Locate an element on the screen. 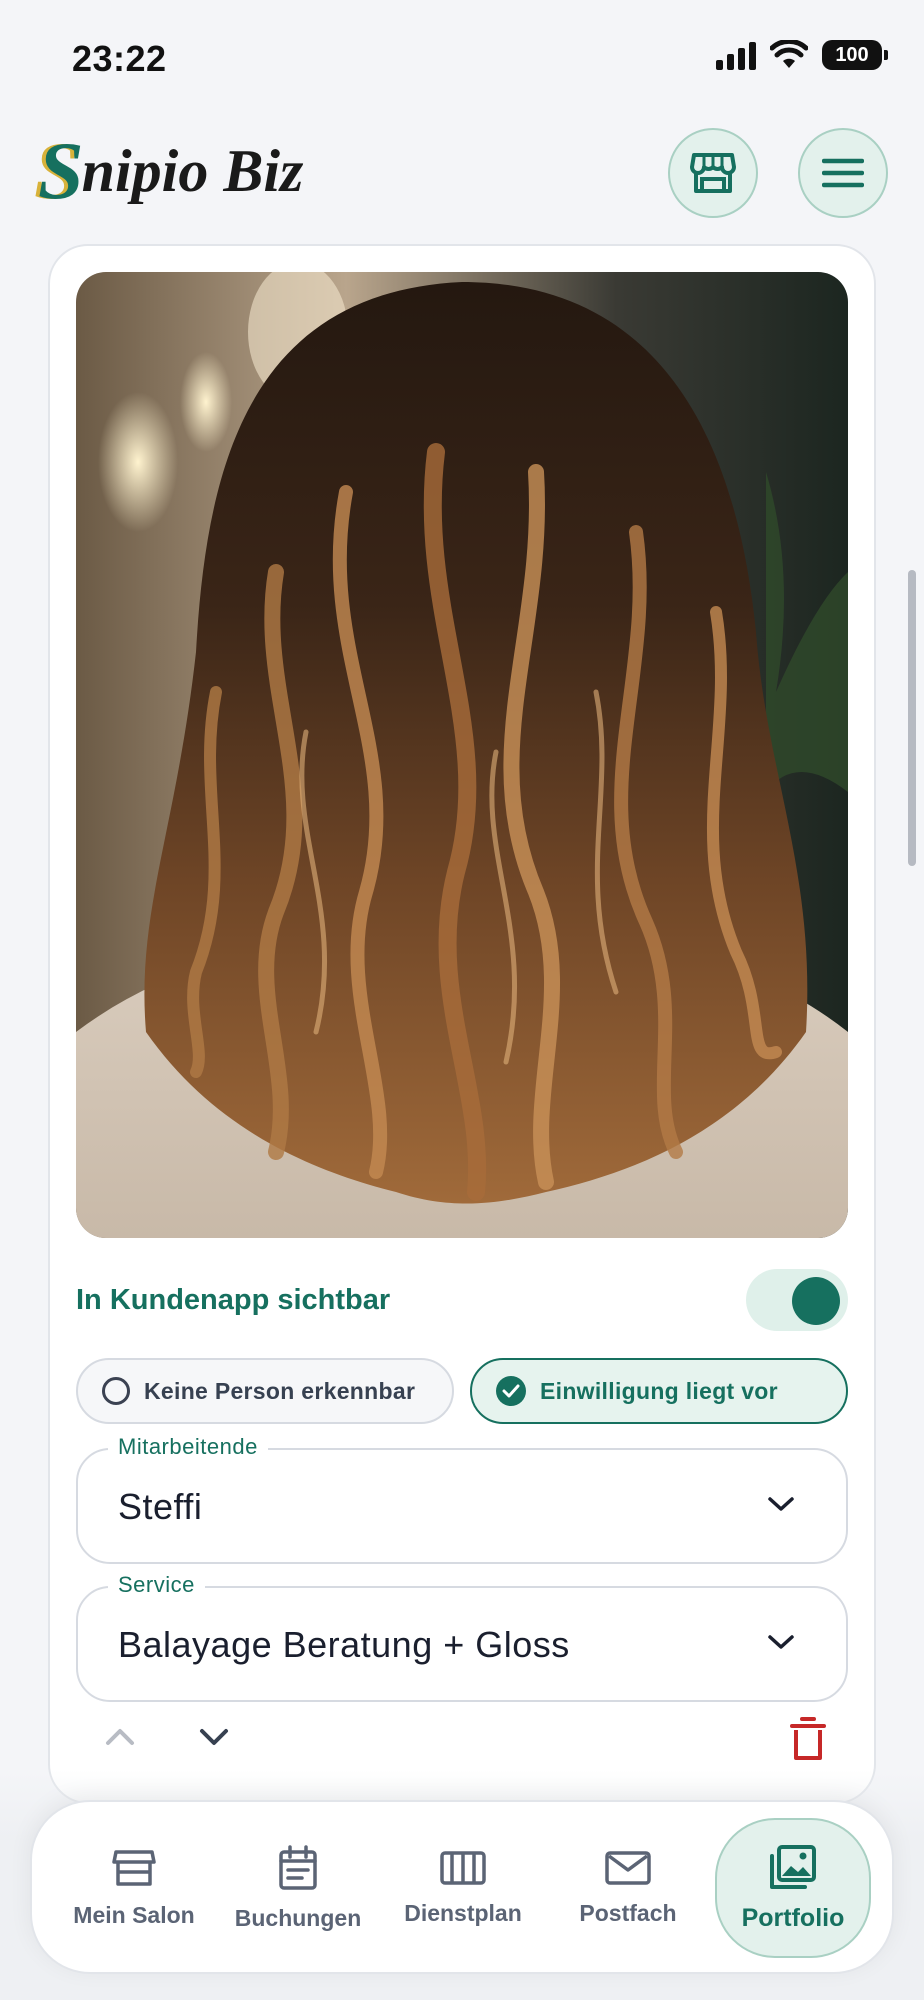 This screenshot has height=2000, width=924. service-label: Service is located at coordinates (156, 1585).